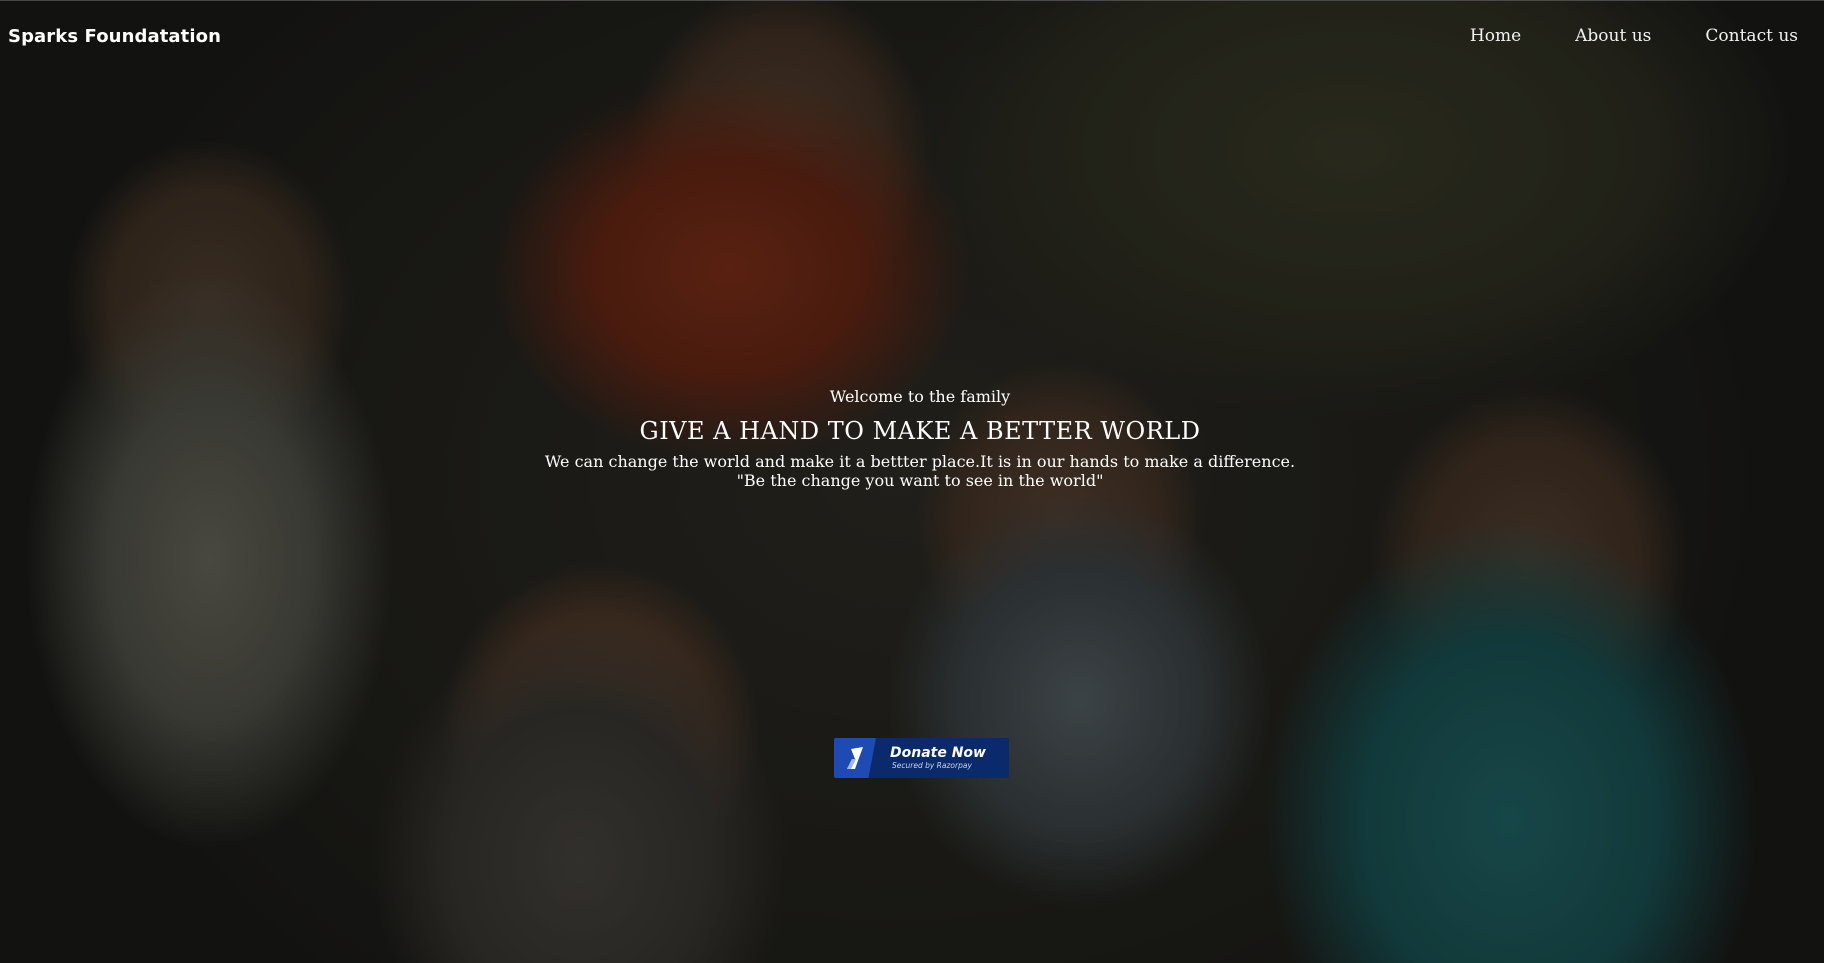 Image resolution: width=1824 pixels, height=963 pixels. What do you see at coordinates (932, 765) in the screenshot?
I see `donate-secured-by: Secured by Razorpay` at bounding box center [932, 765].